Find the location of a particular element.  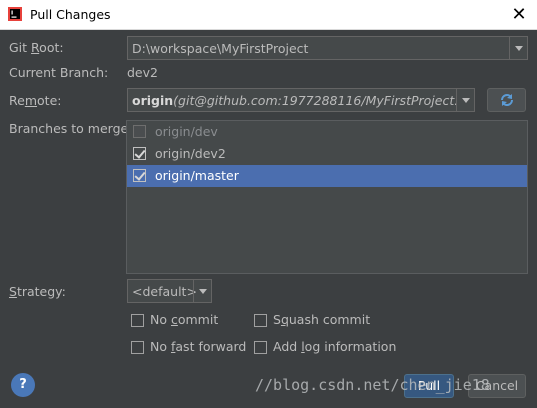

squash-commit-checkbox is located at coordinates (260, 320).